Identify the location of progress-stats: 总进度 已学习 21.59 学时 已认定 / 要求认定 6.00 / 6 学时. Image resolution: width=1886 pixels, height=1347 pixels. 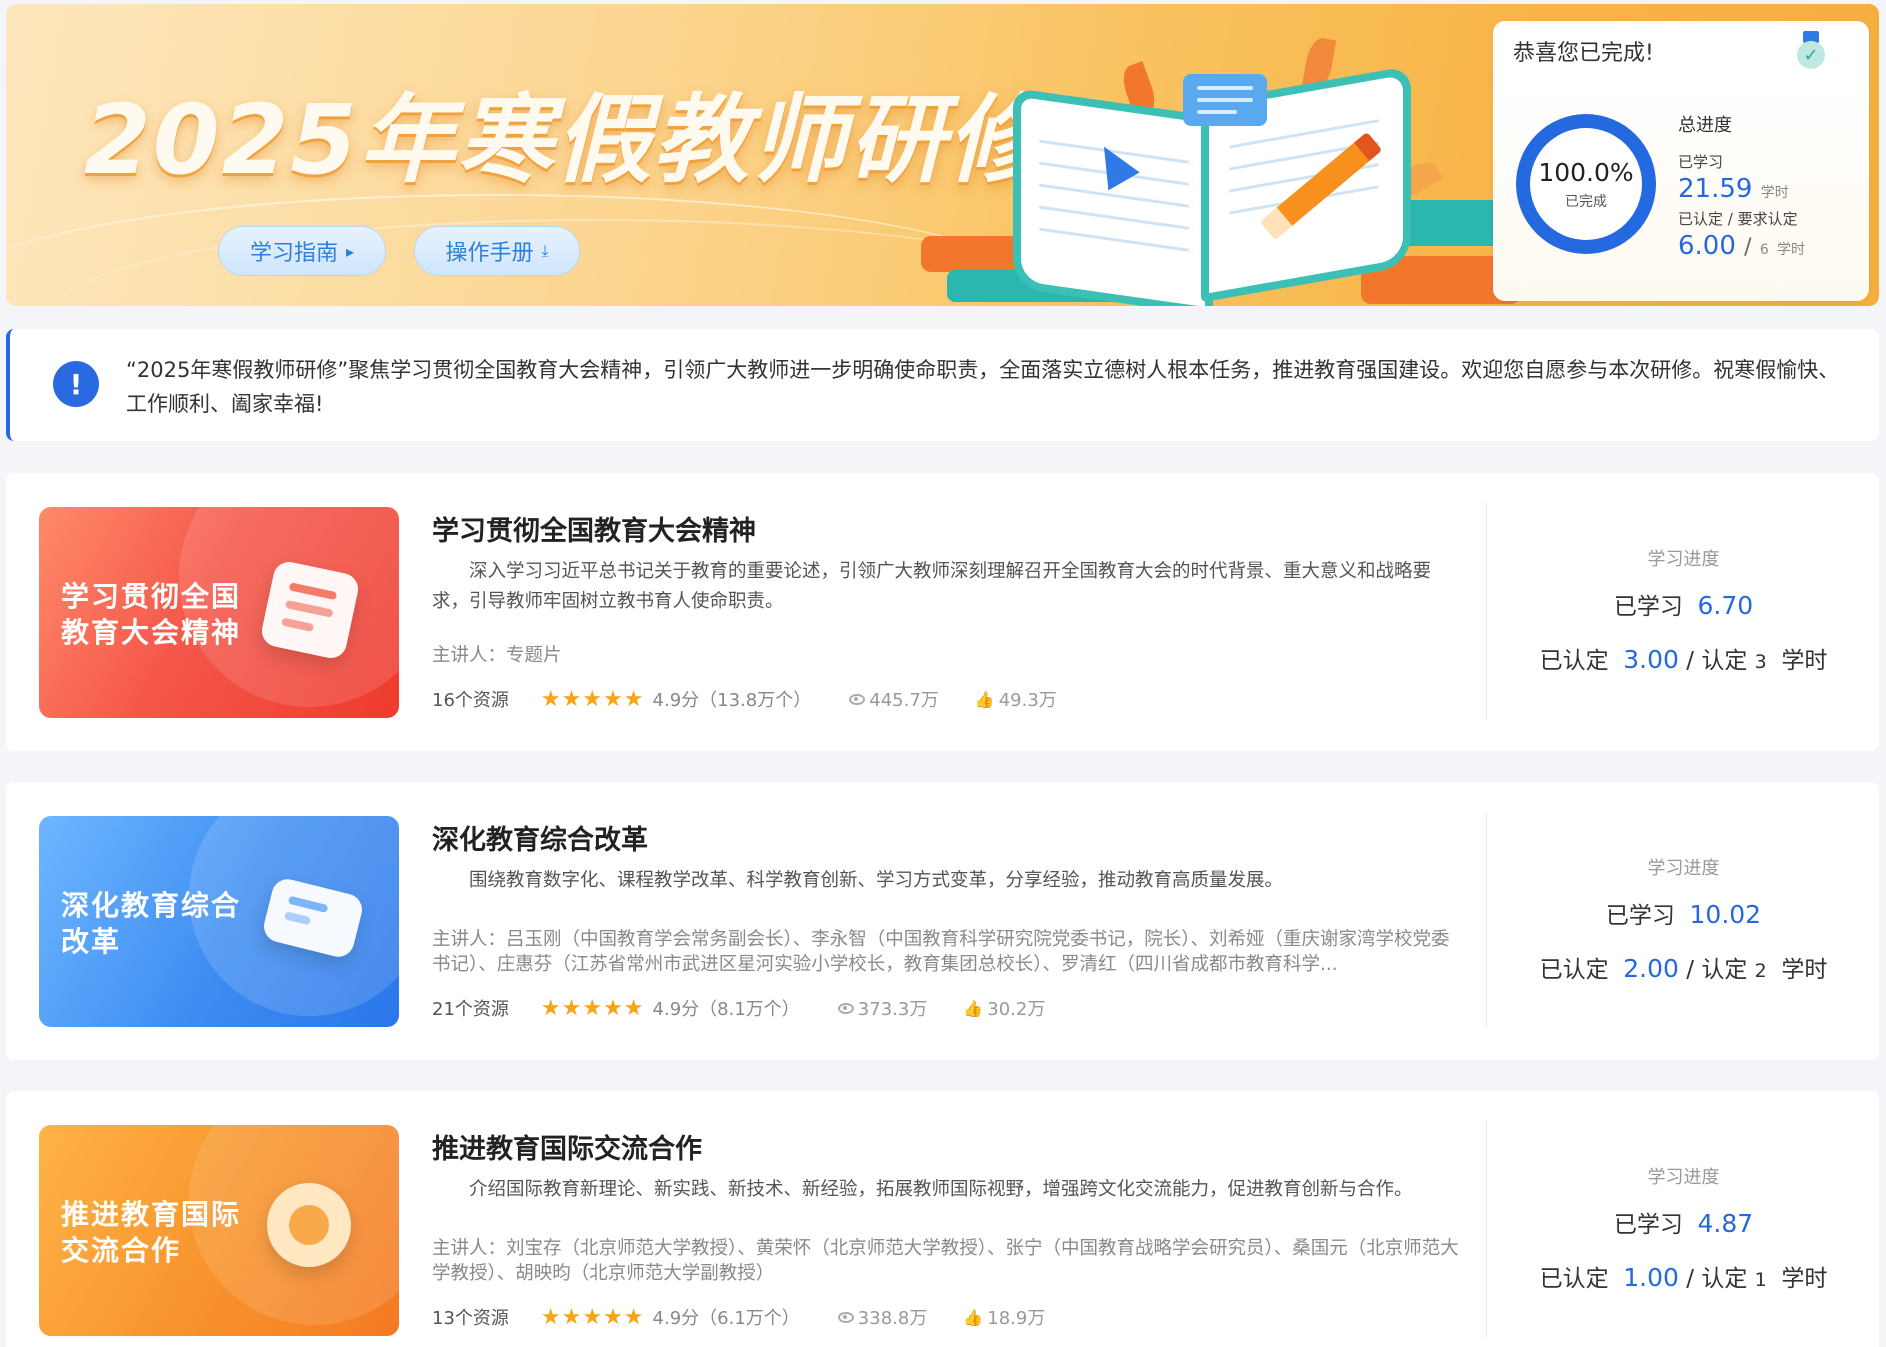
(1741, 186).